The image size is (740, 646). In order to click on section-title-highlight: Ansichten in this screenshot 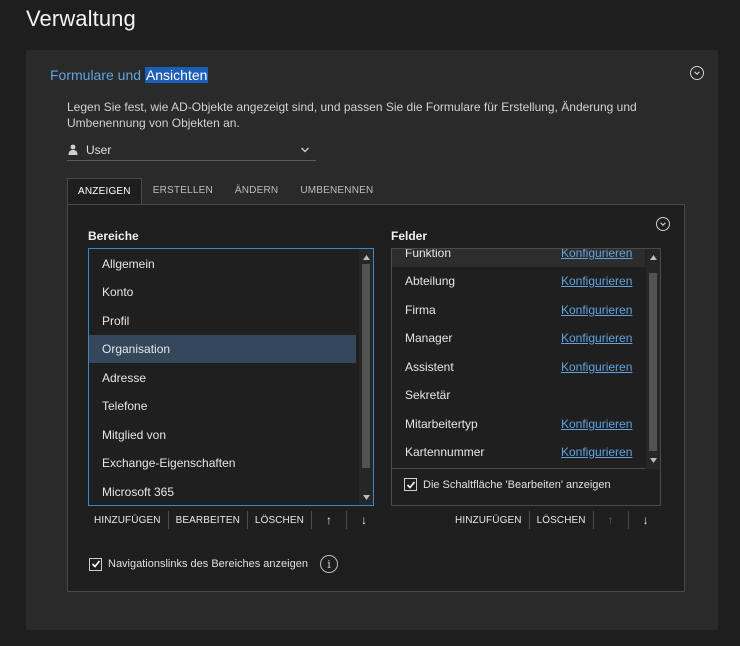, I will do `click(176, 75)`.